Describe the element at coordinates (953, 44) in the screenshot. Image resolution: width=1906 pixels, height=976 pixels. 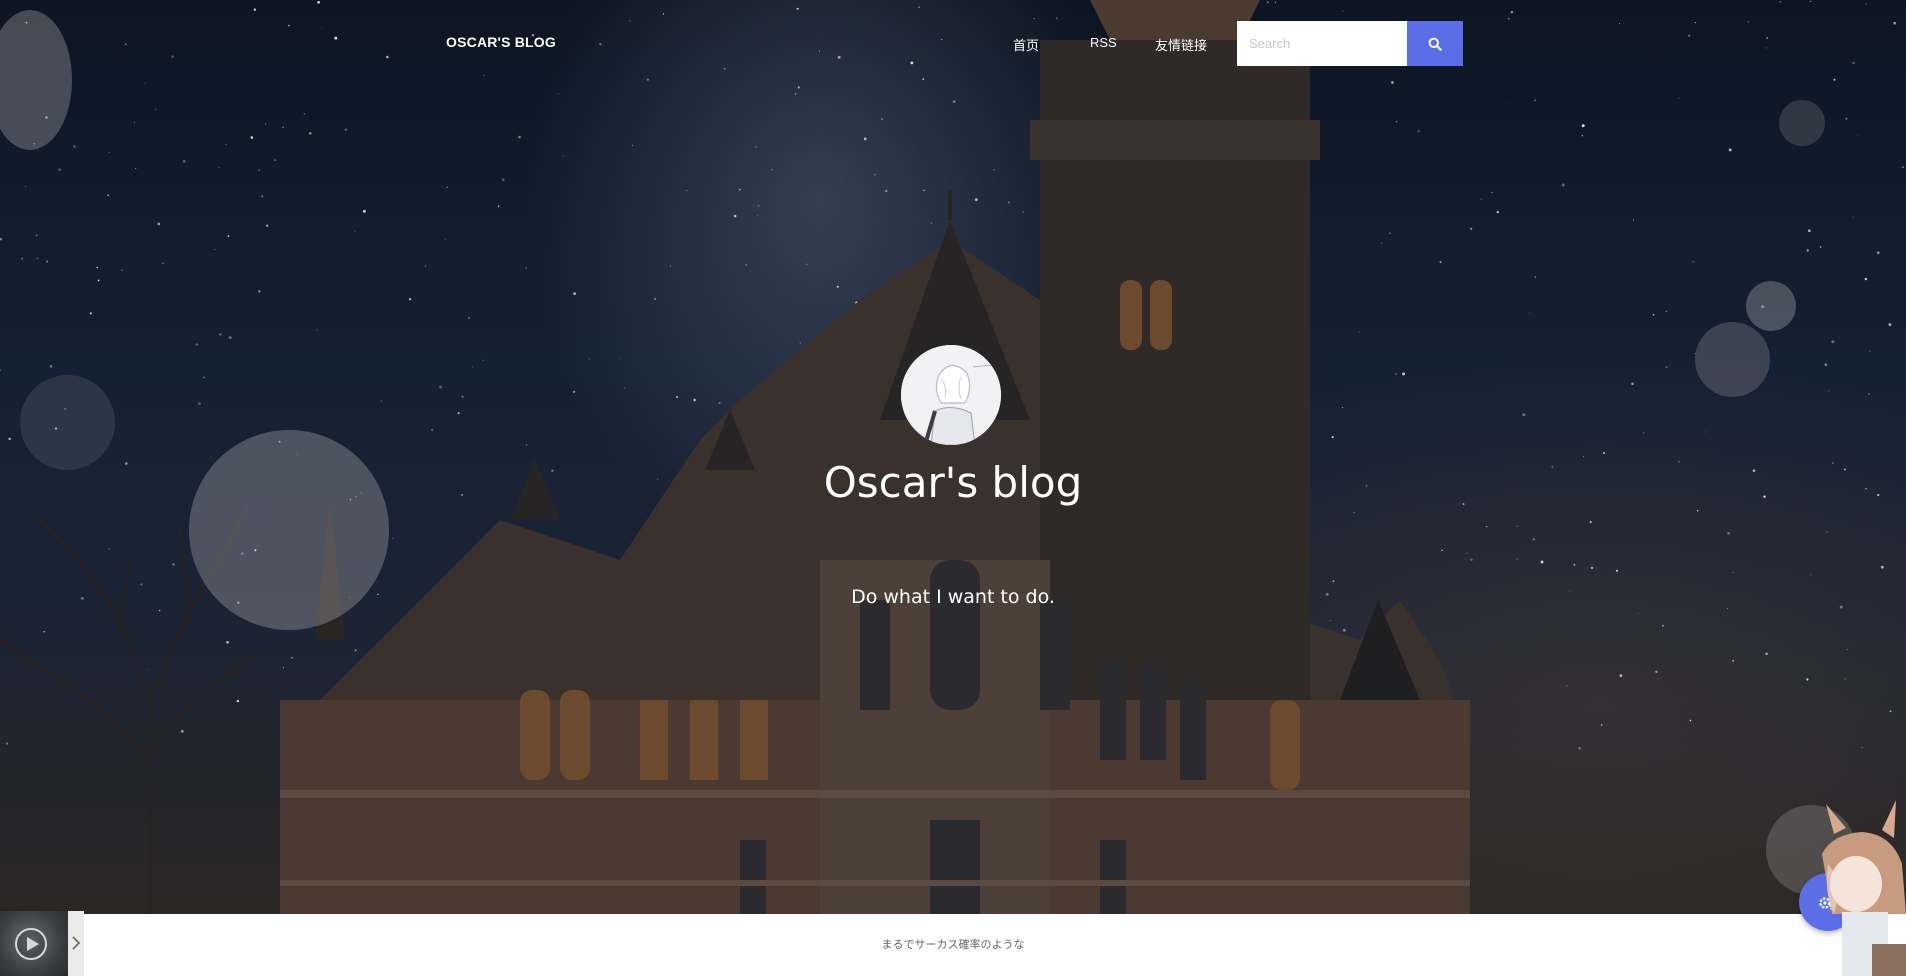
I see `top-navbar: OSCAR'S BLOG 首页 RSS 友情链接` at that location.